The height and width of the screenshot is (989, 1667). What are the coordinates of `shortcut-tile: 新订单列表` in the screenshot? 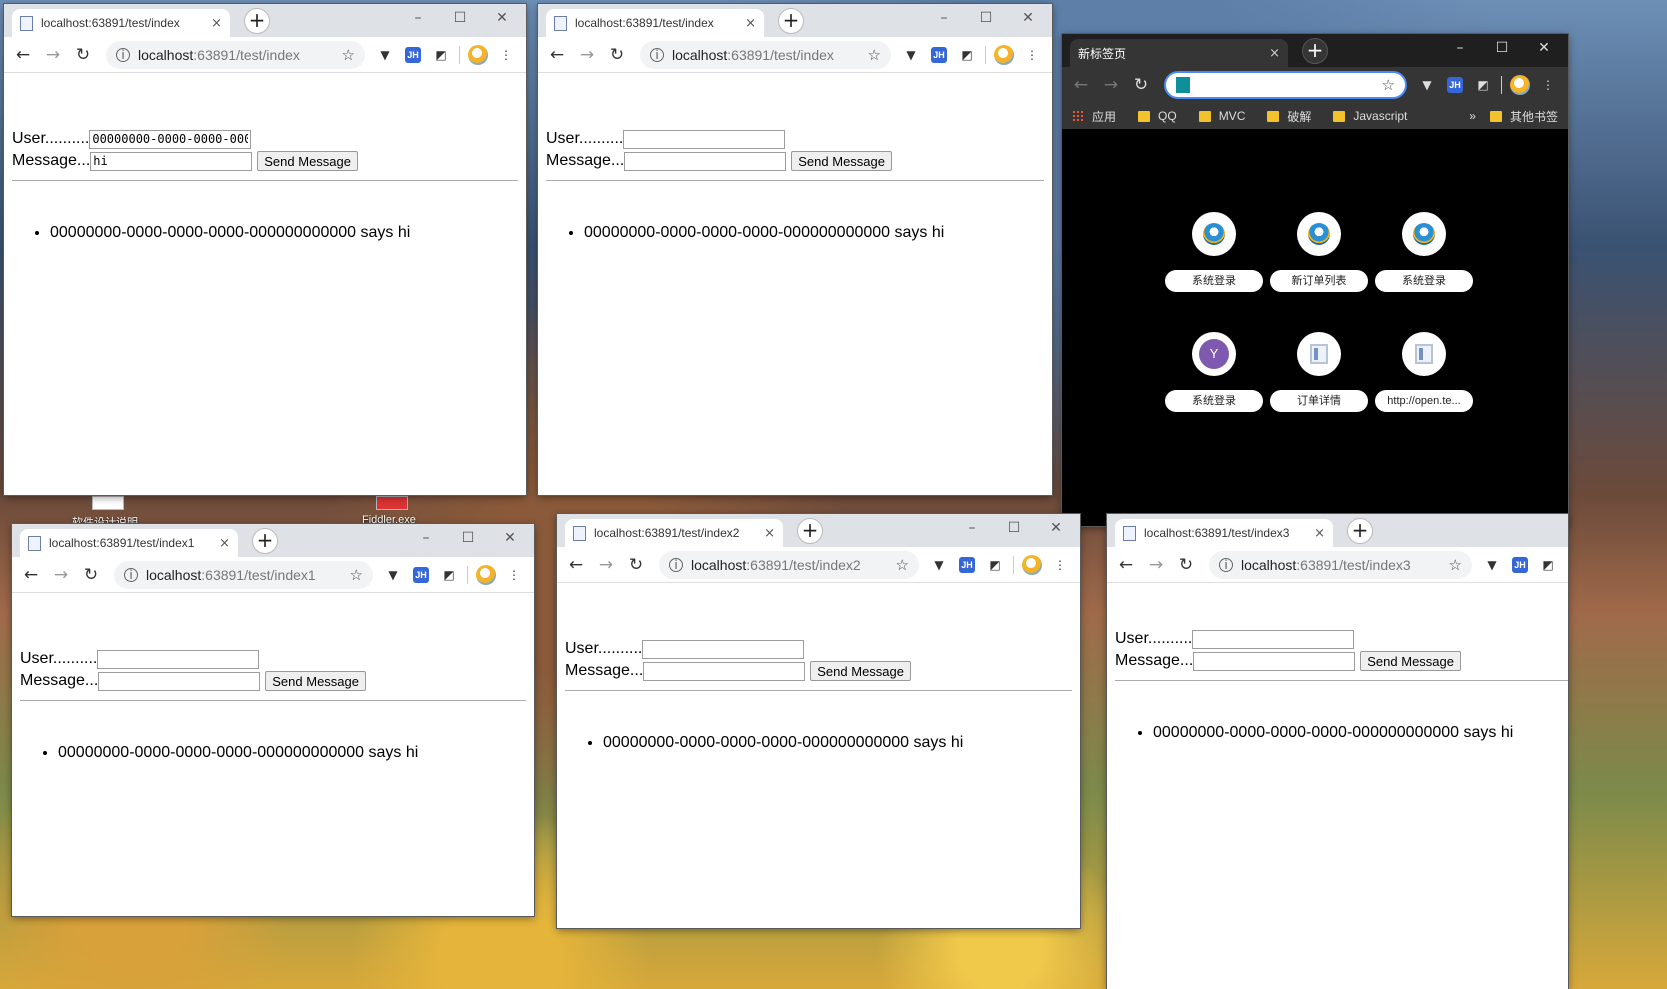 It's located at (1319, 252).